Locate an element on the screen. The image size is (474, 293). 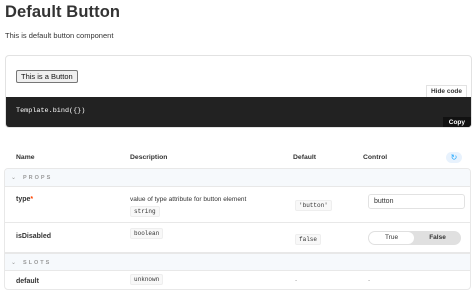
page-title: Default Button is located at coordinates (63, 12).